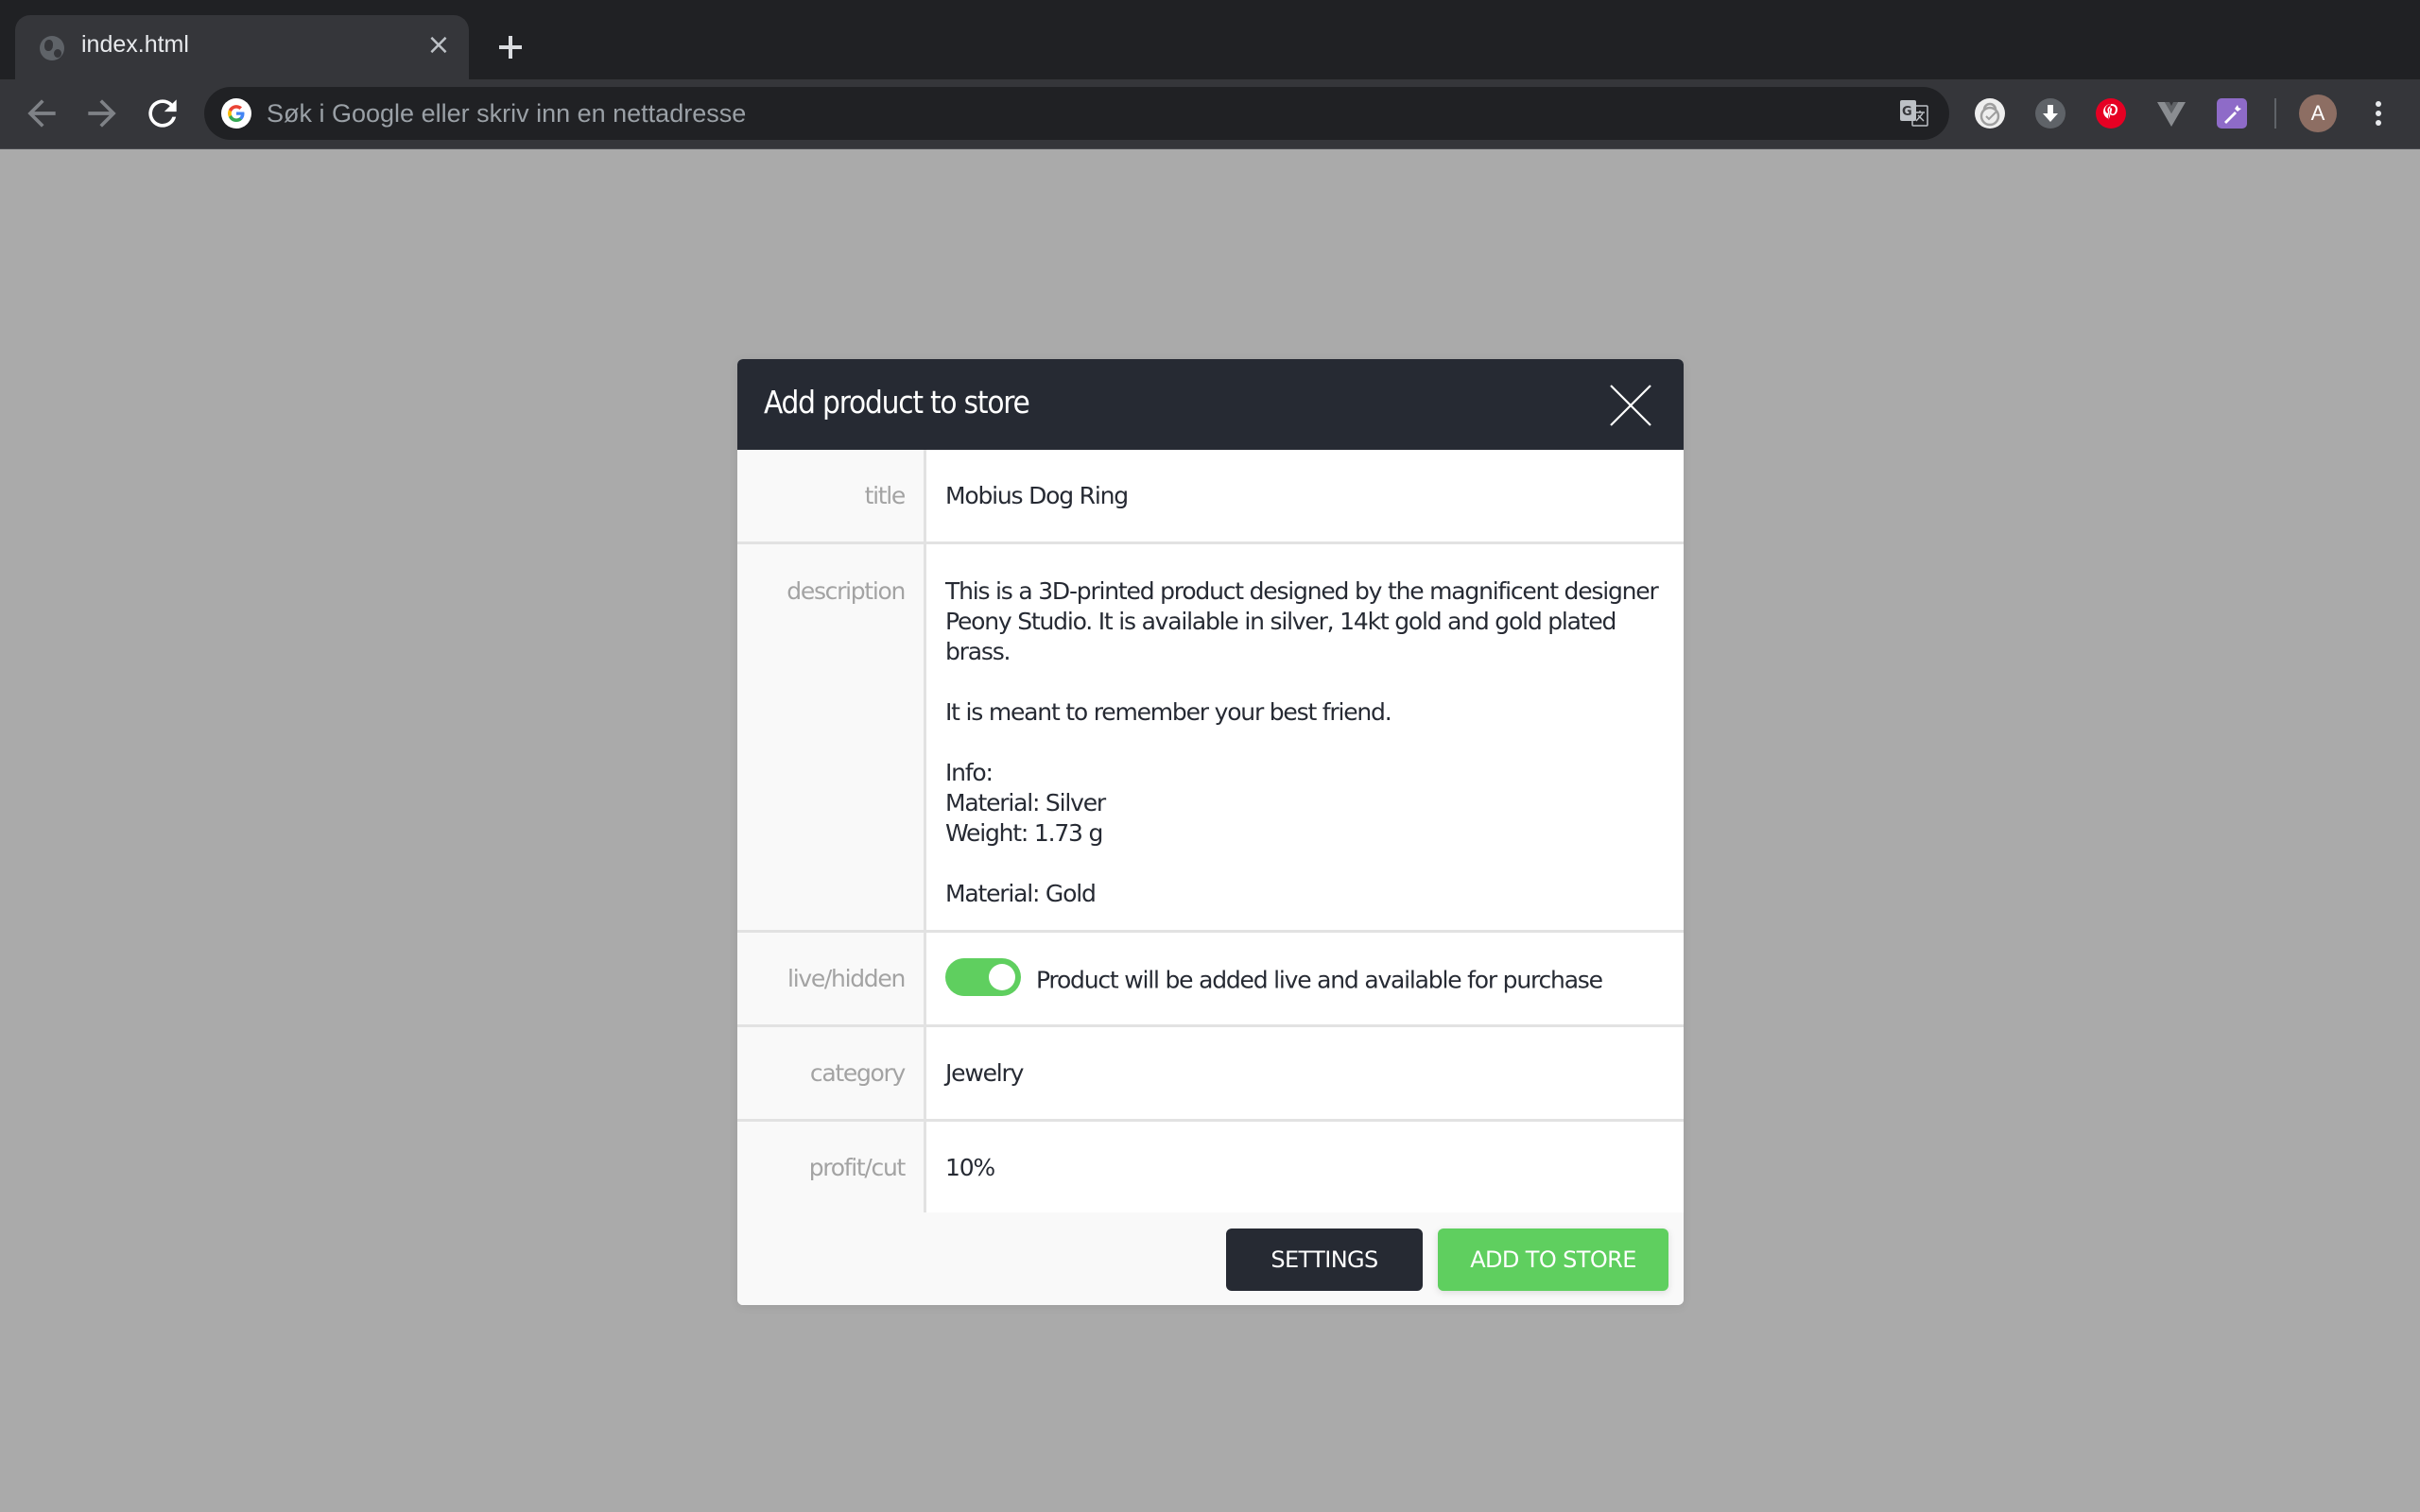  I want to click on field-label-live: live/hidden, so click(831, 978).